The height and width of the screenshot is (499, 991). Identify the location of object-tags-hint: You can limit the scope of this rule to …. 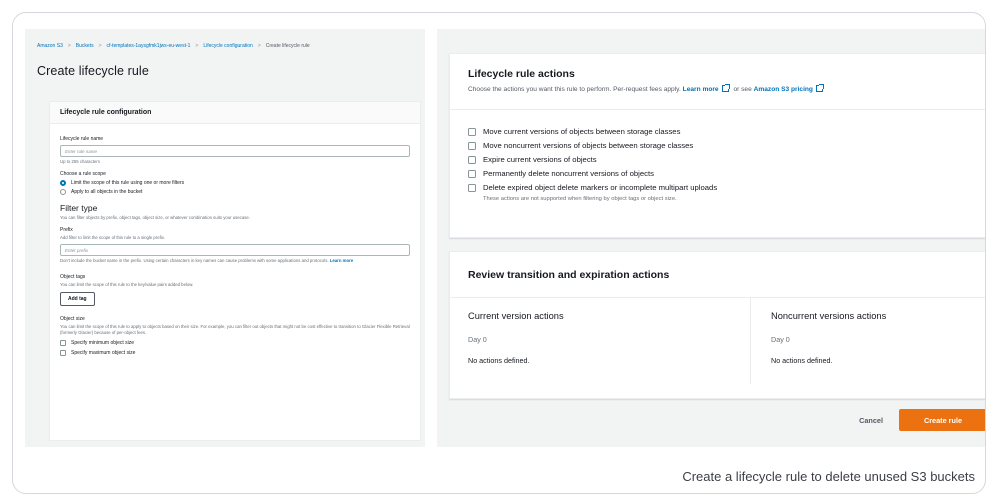
(127, 284).